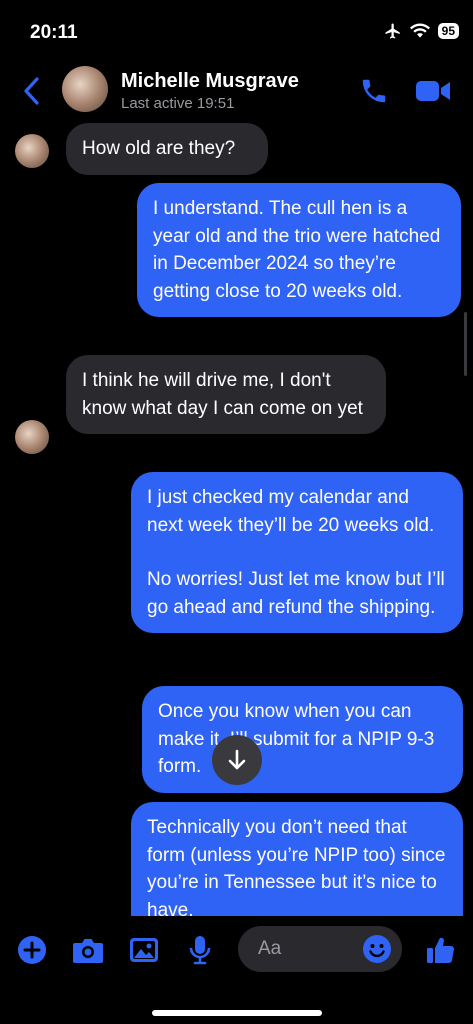  What do you see at coordinates (377, 949) in the screenshot?
I see `emoji-icon` at bounding box center [377, 949].